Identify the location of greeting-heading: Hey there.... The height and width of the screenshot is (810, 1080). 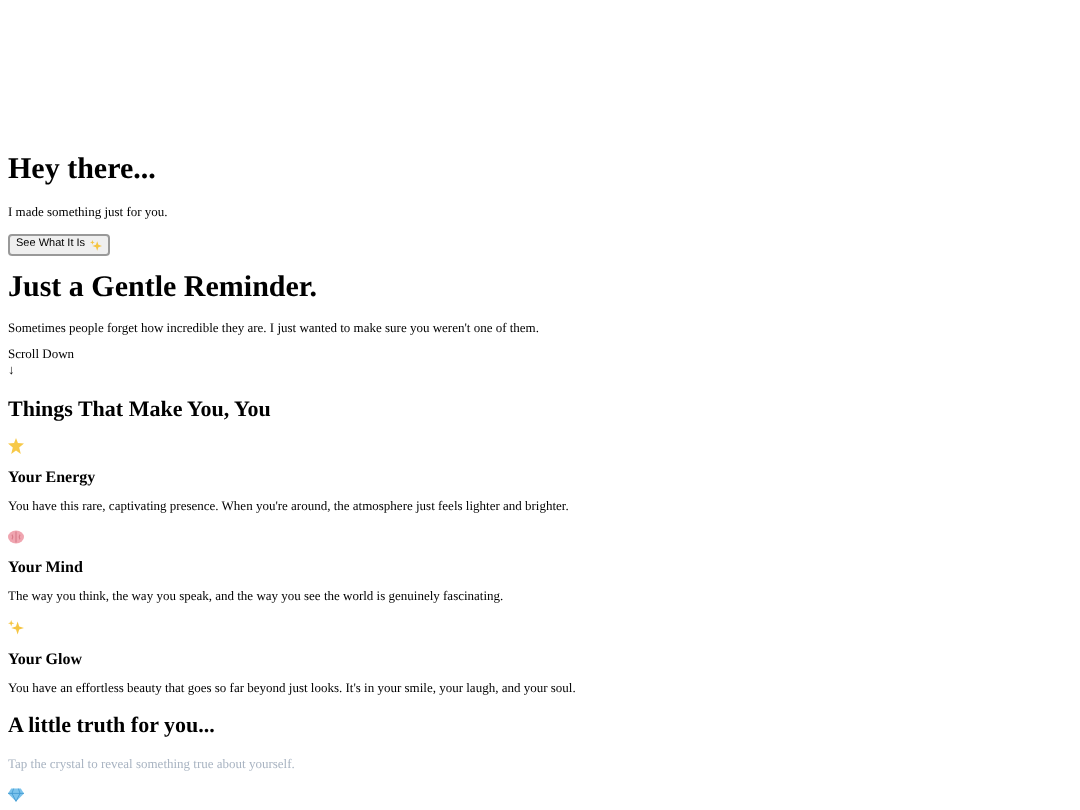
(83, 171).